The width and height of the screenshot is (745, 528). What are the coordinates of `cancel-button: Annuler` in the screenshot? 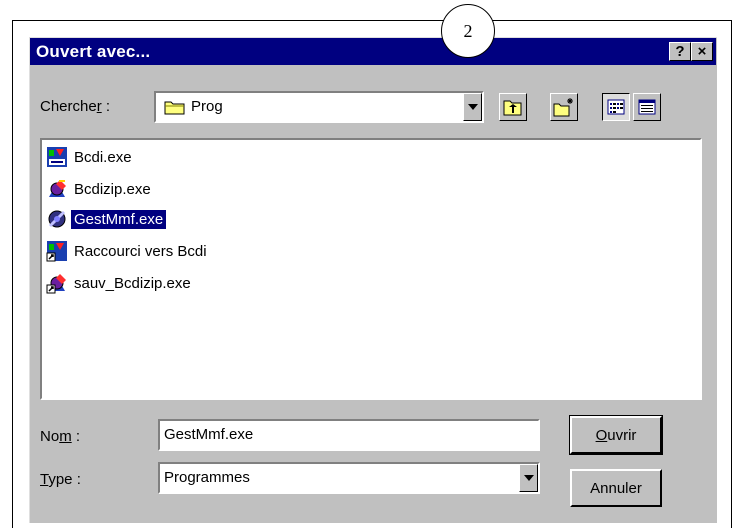 It's located at (616, 488).